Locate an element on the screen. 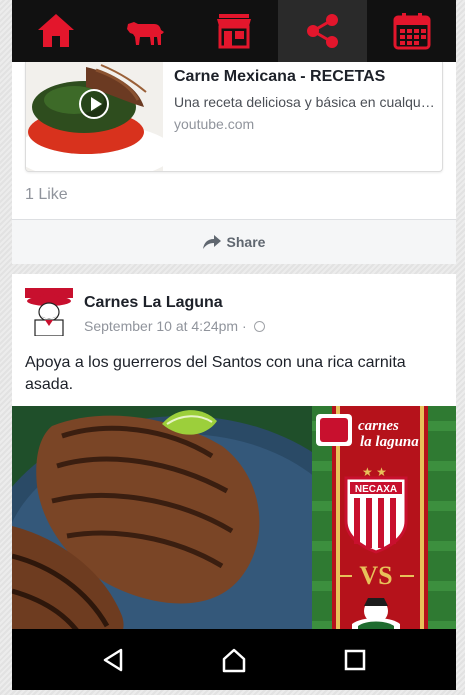 This screenshot has width=465, height=695. post-timestamp: September 10 at 4:24pm · is located at coordinates (174, 326).